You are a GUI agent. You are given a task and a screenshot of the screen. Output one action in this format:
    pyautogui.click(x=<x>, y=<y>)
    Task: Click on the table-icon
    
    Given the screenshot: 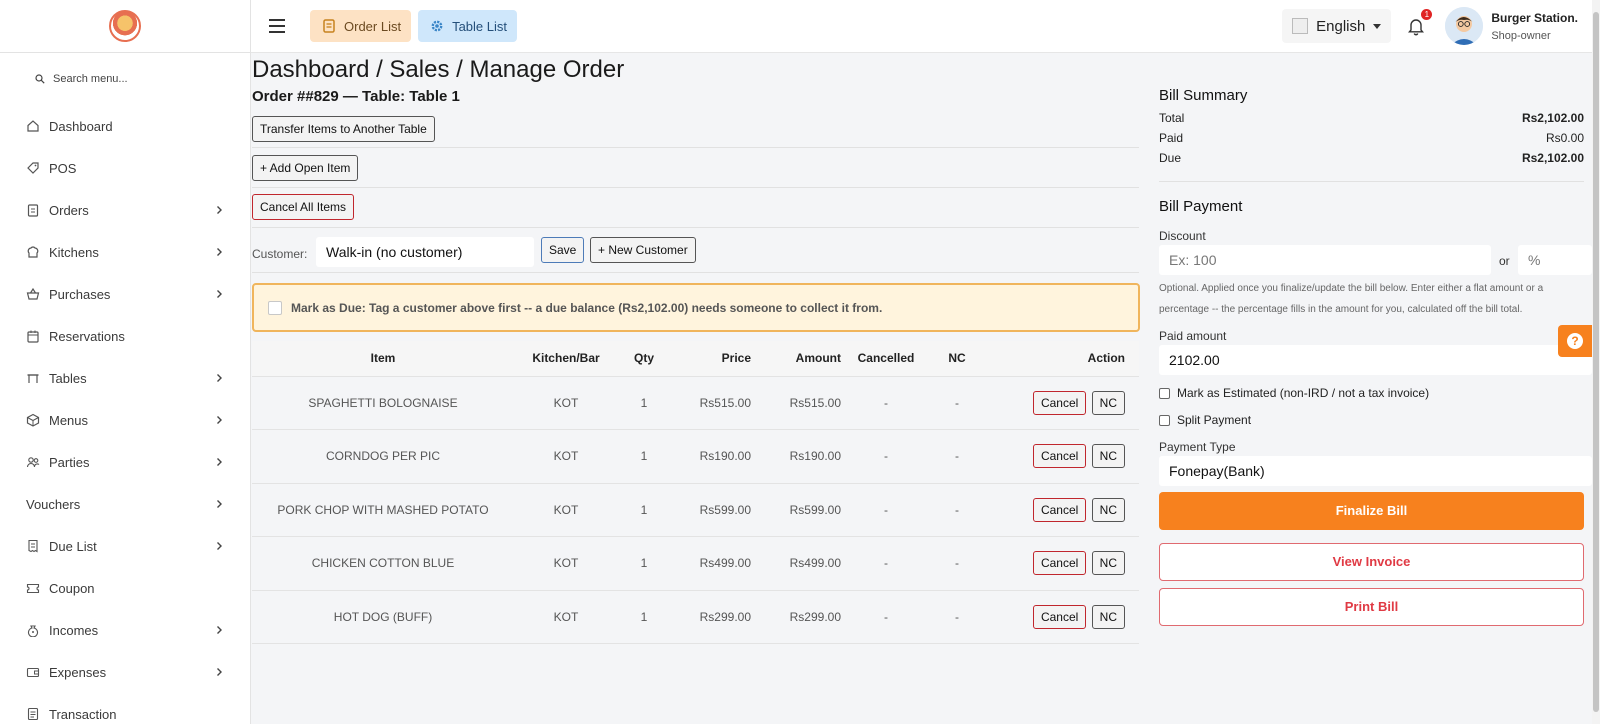 What is the action you would take?
    pyautogui.click(x=33, y=378)
    